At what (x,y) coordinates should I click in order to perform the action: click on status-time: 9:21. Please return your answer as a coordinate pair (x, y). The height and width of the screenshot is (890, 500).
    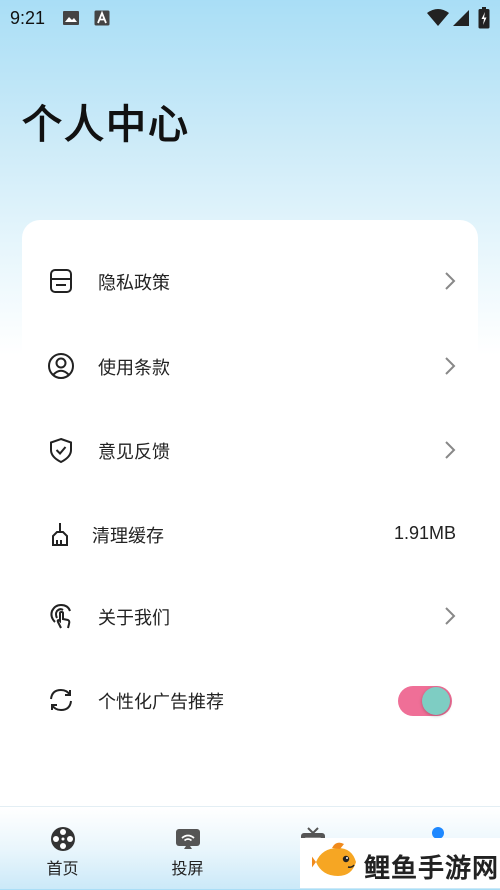
    Looking at the image, I should click on (28, 18).